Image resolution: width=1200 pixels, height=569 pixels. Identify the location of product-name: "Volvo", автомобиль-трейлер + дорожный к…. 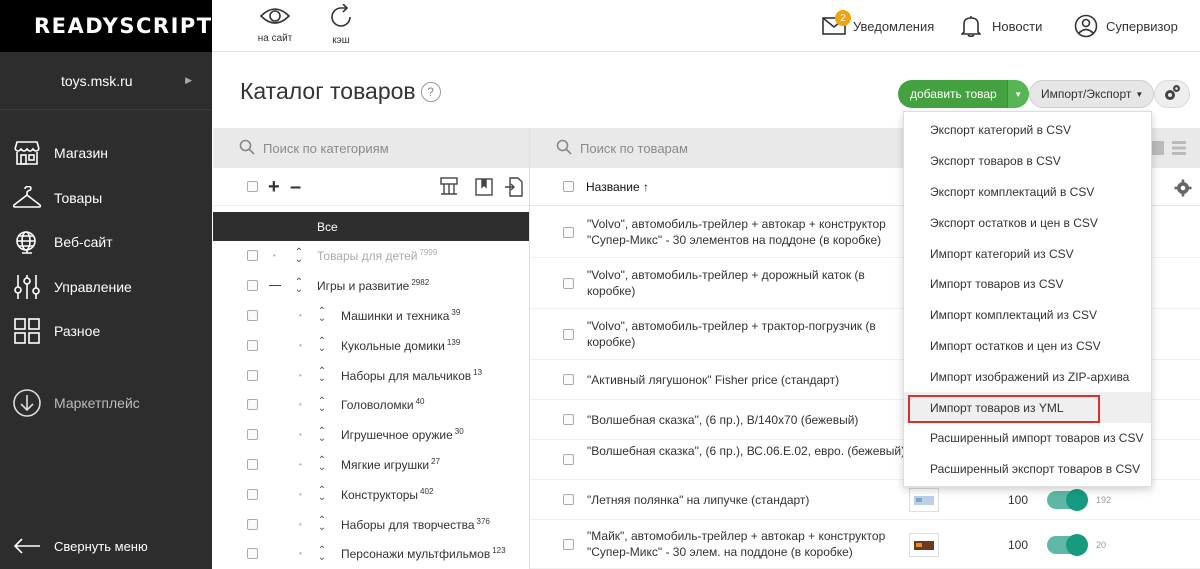
(747, 283).